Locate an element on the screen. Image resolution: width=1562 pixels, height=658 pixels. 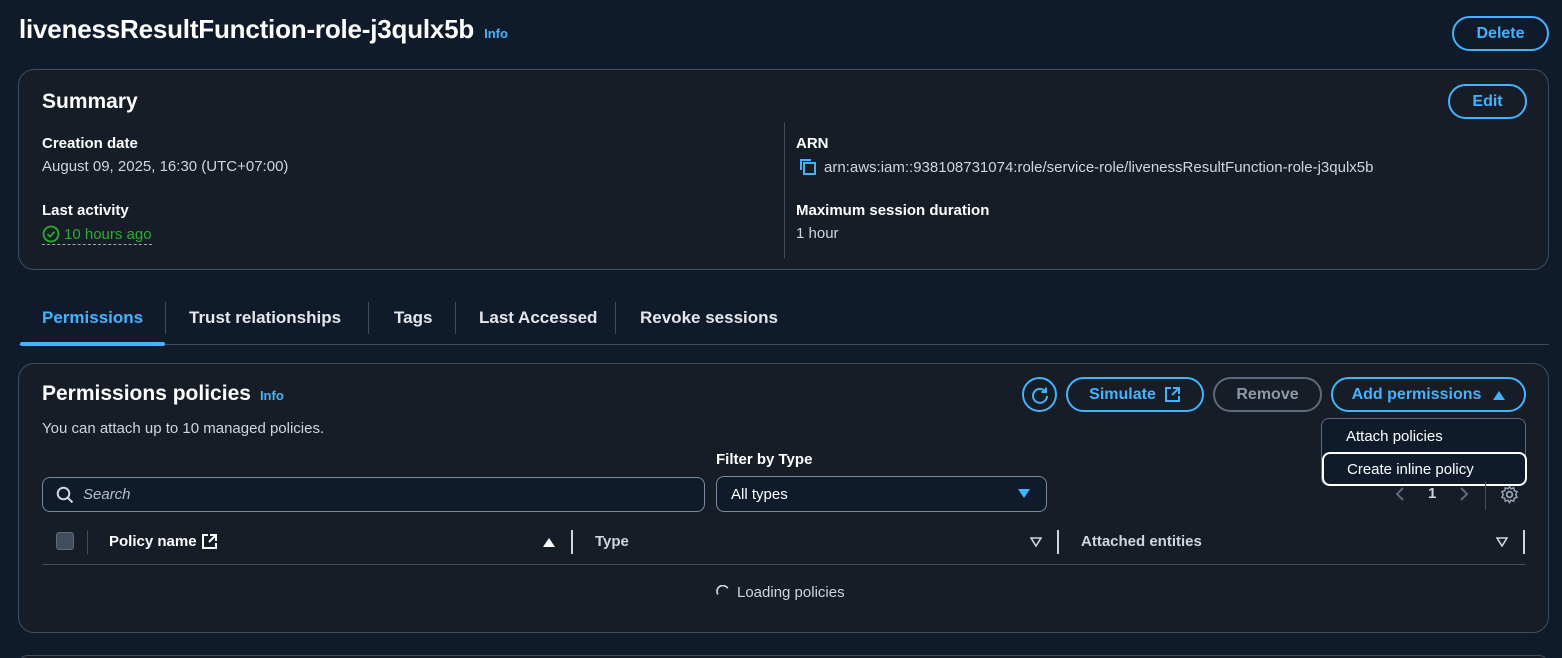
caret-up-icon is located at coordinates (1499, 395).